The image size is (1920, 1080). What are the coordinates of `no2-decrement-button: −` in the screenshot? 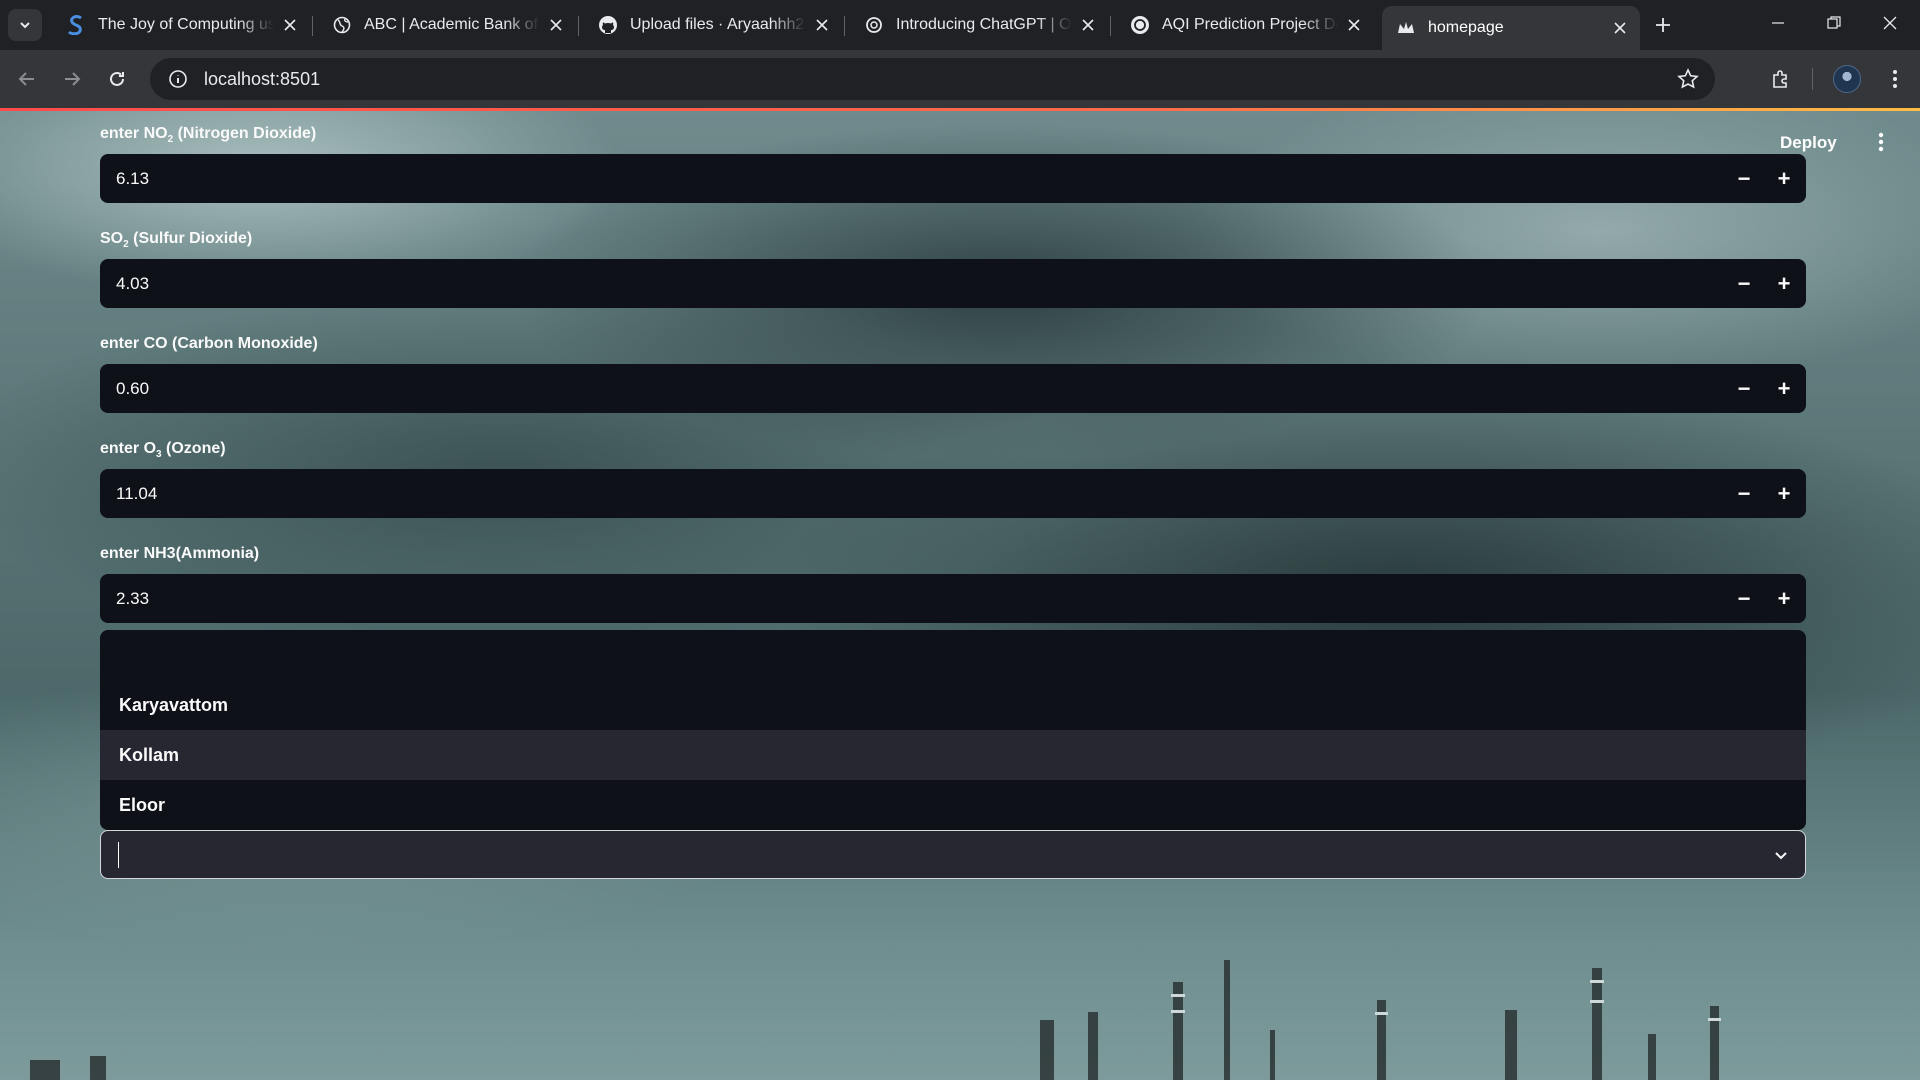 It's located at (1744, 178).